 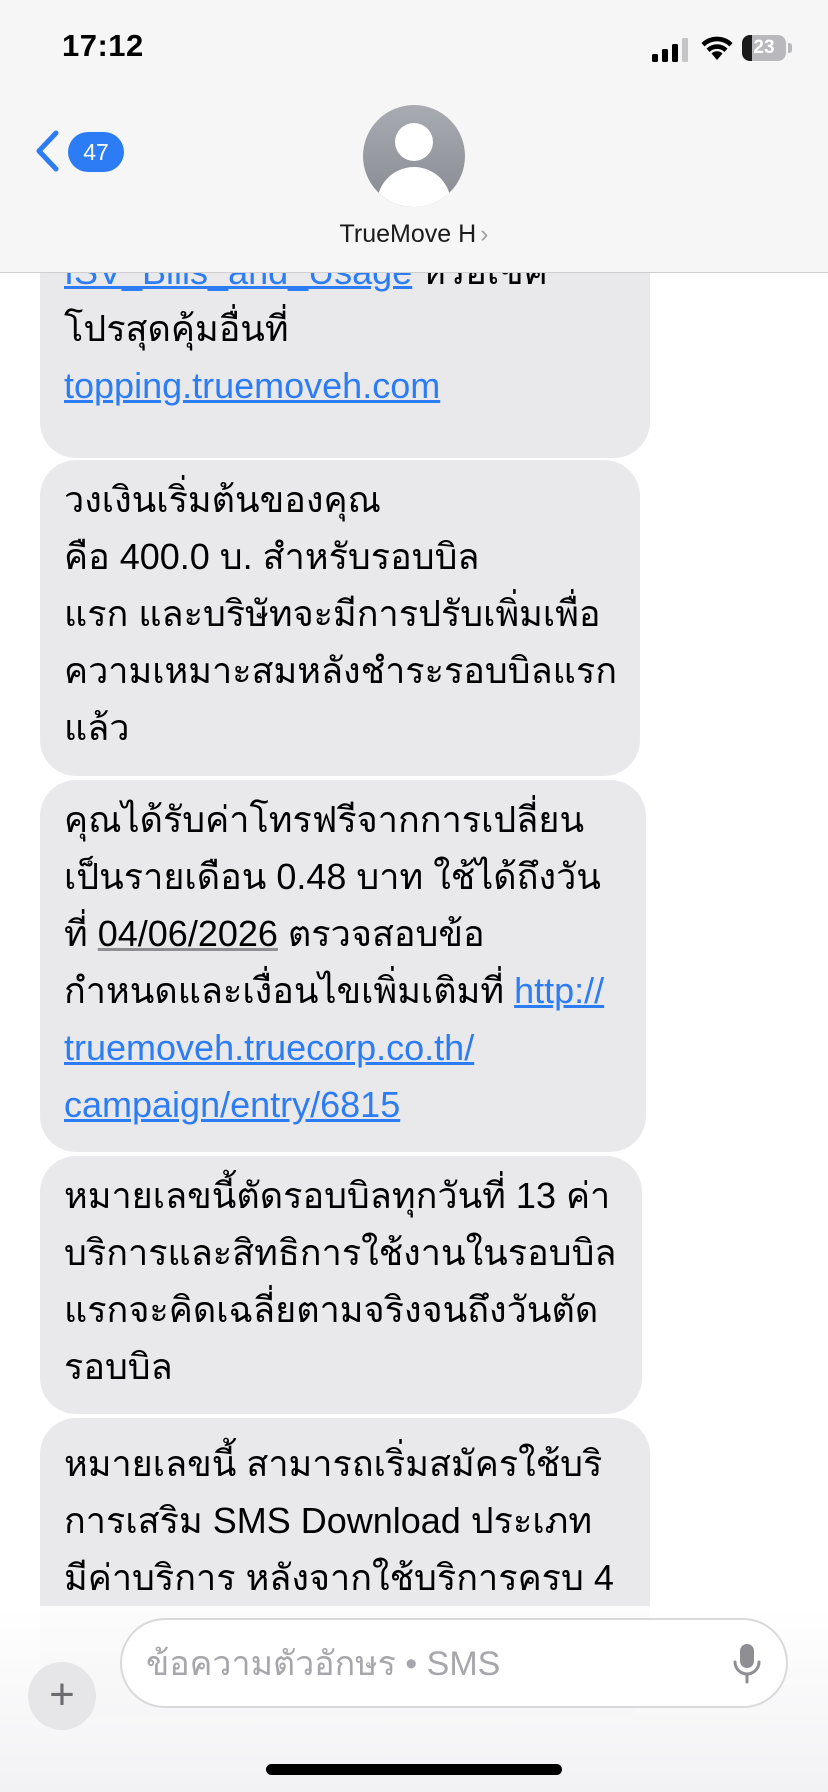 I want to click on person-icon, so click(x=414, y=142).